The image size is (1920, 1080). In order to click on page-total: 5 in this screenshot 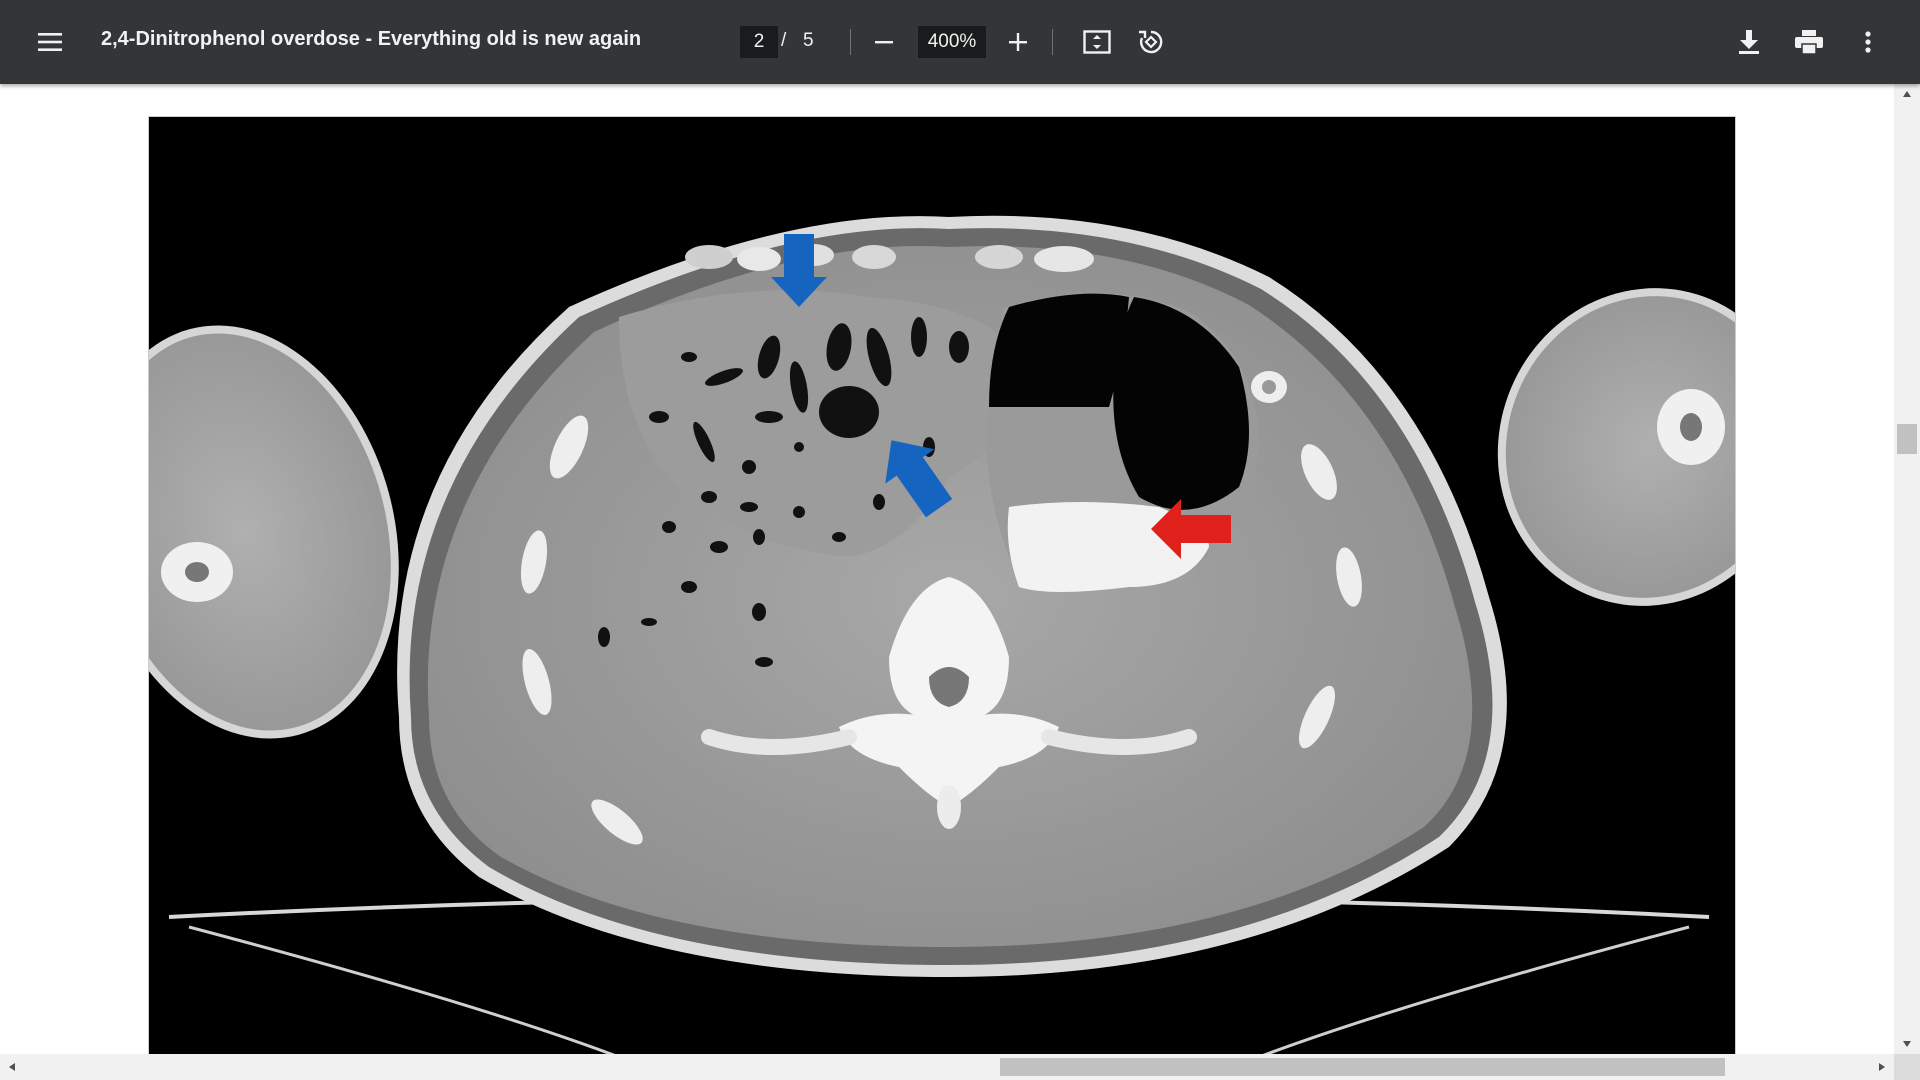, I will do `click(808, 40)`.